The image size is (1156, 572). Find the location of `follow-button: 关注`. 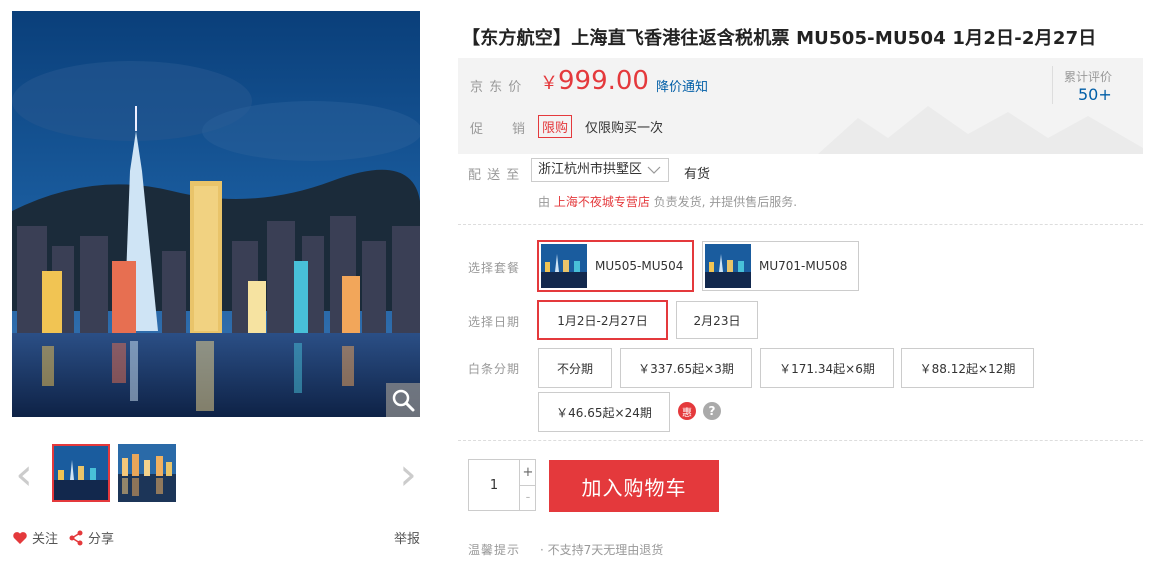

follow-button: 关注 is located at coordinates (35, 537).